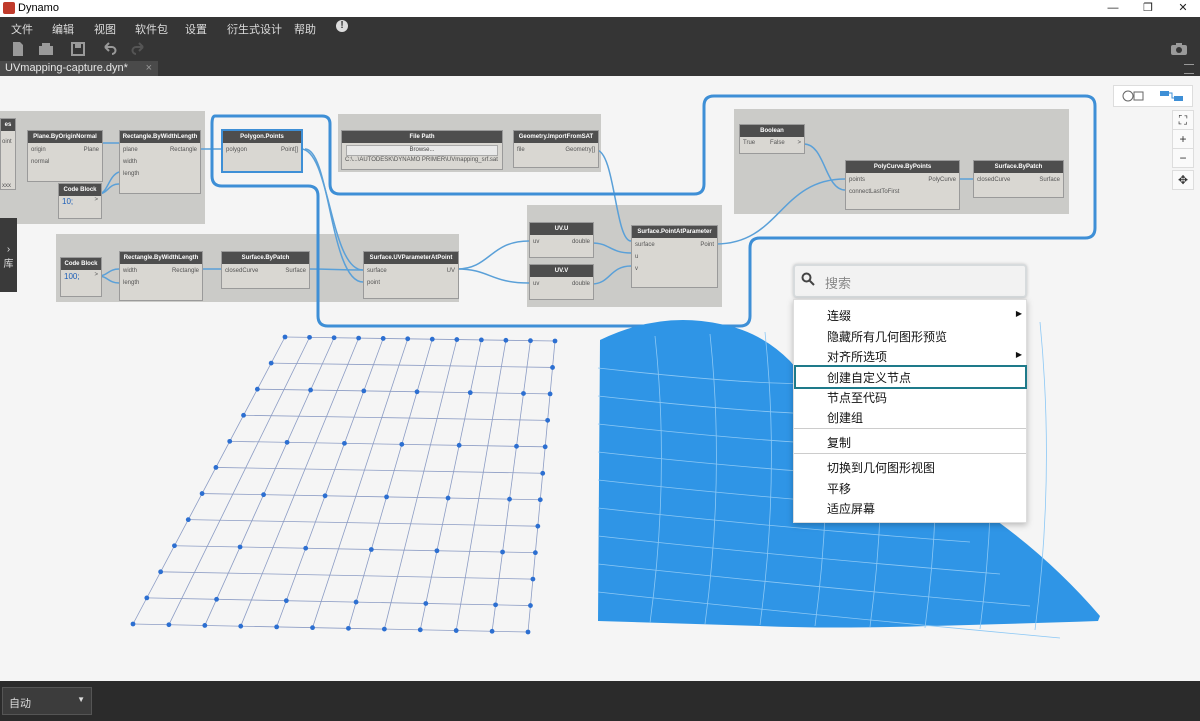 This screenshot has width=1200, height=721. What do you see at coordinates (1148, 8) in the screenshot?
I see `maximize-button: ❐` at bounding box center [1148, 8].